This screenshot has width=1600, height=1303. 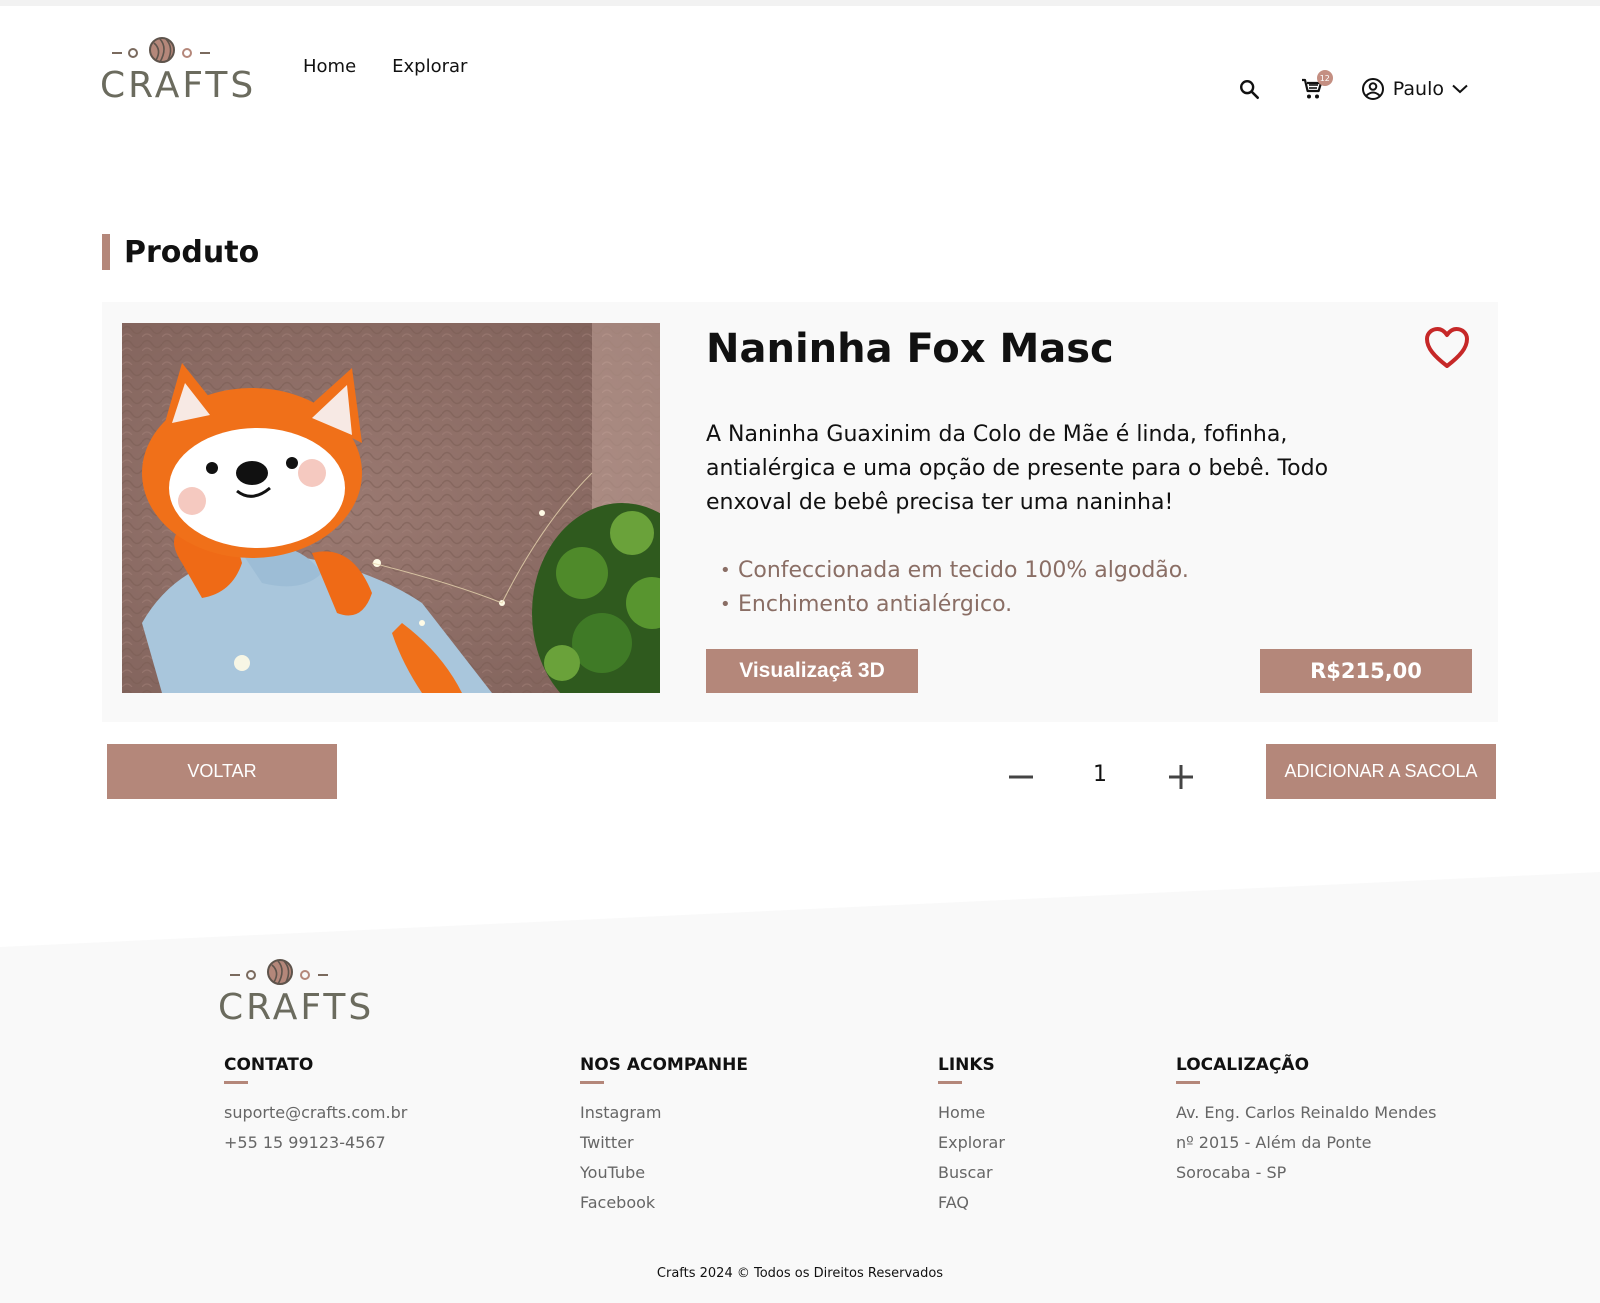 What do you see at coordinates (664, 1173) in the screenshot?
I see `social-link-youtube: YouTube` at bounding box center [664, 1173].